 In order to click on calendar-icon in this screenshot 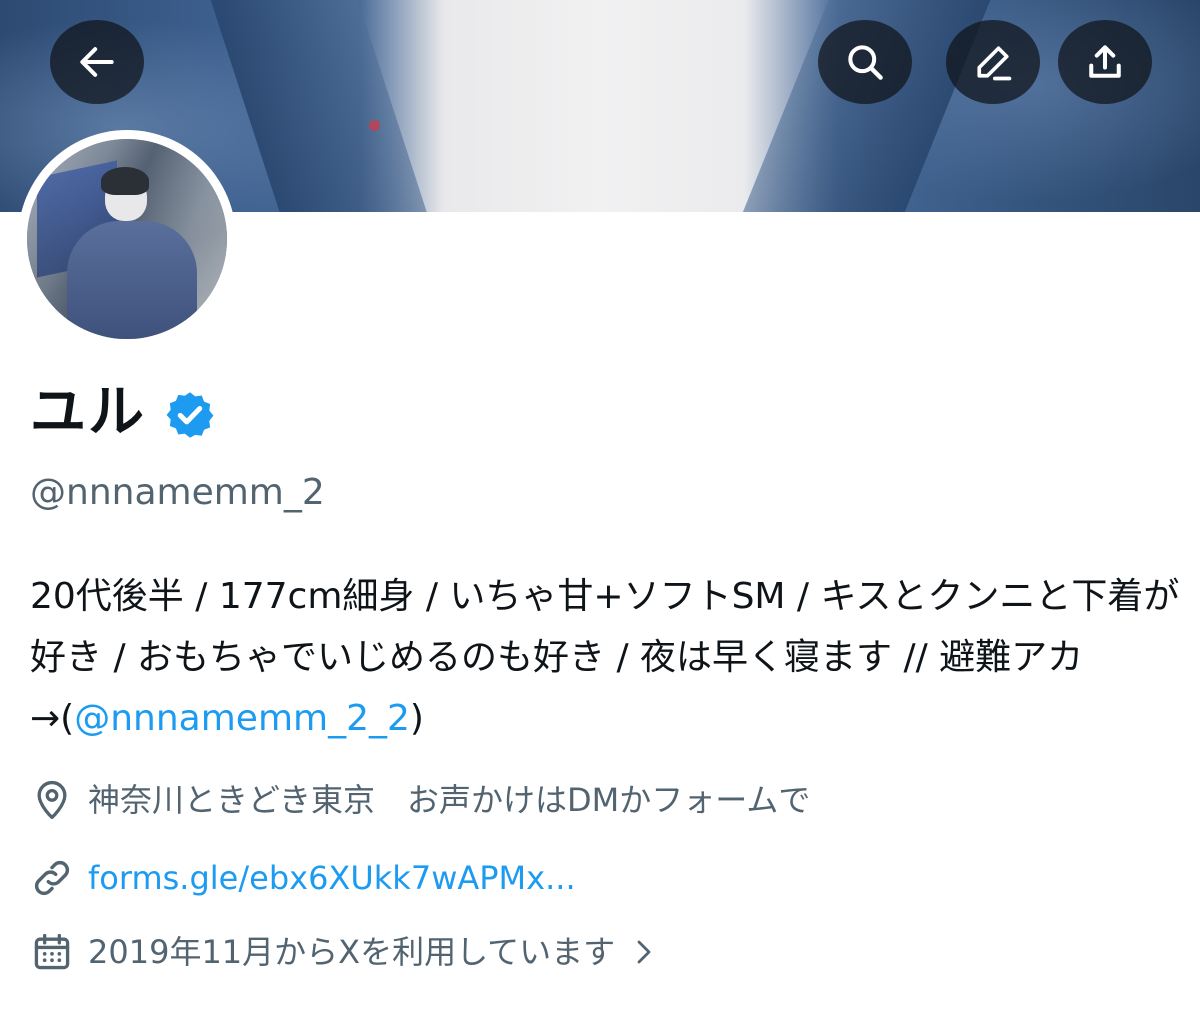, I will do `click(52, 951)`.